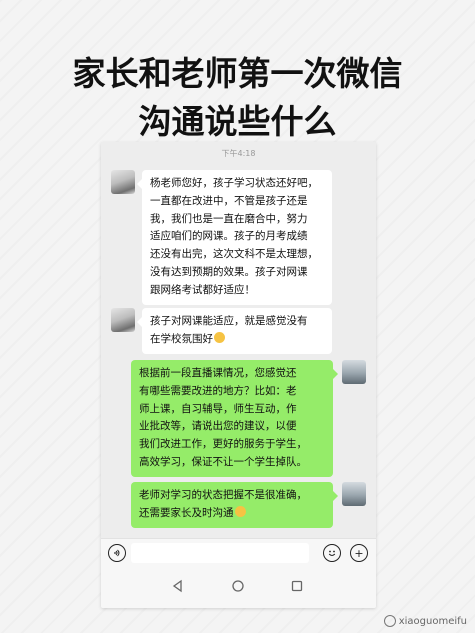 The image size is (475, 633). Describe the element at coordinates (220, 553) in the screenshot. I see `message-input` at that location.